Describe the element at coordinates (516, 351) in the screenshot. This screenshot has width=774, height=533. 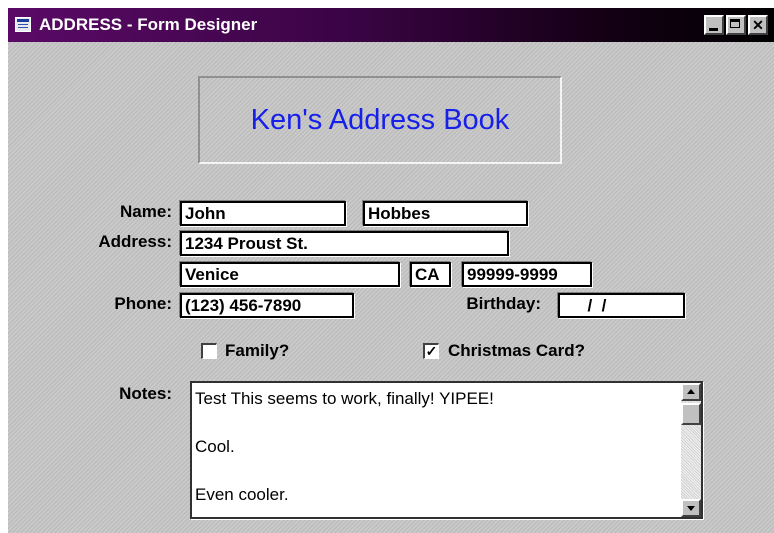
I see `christmas-card-label: Christmas Card?` at that location.